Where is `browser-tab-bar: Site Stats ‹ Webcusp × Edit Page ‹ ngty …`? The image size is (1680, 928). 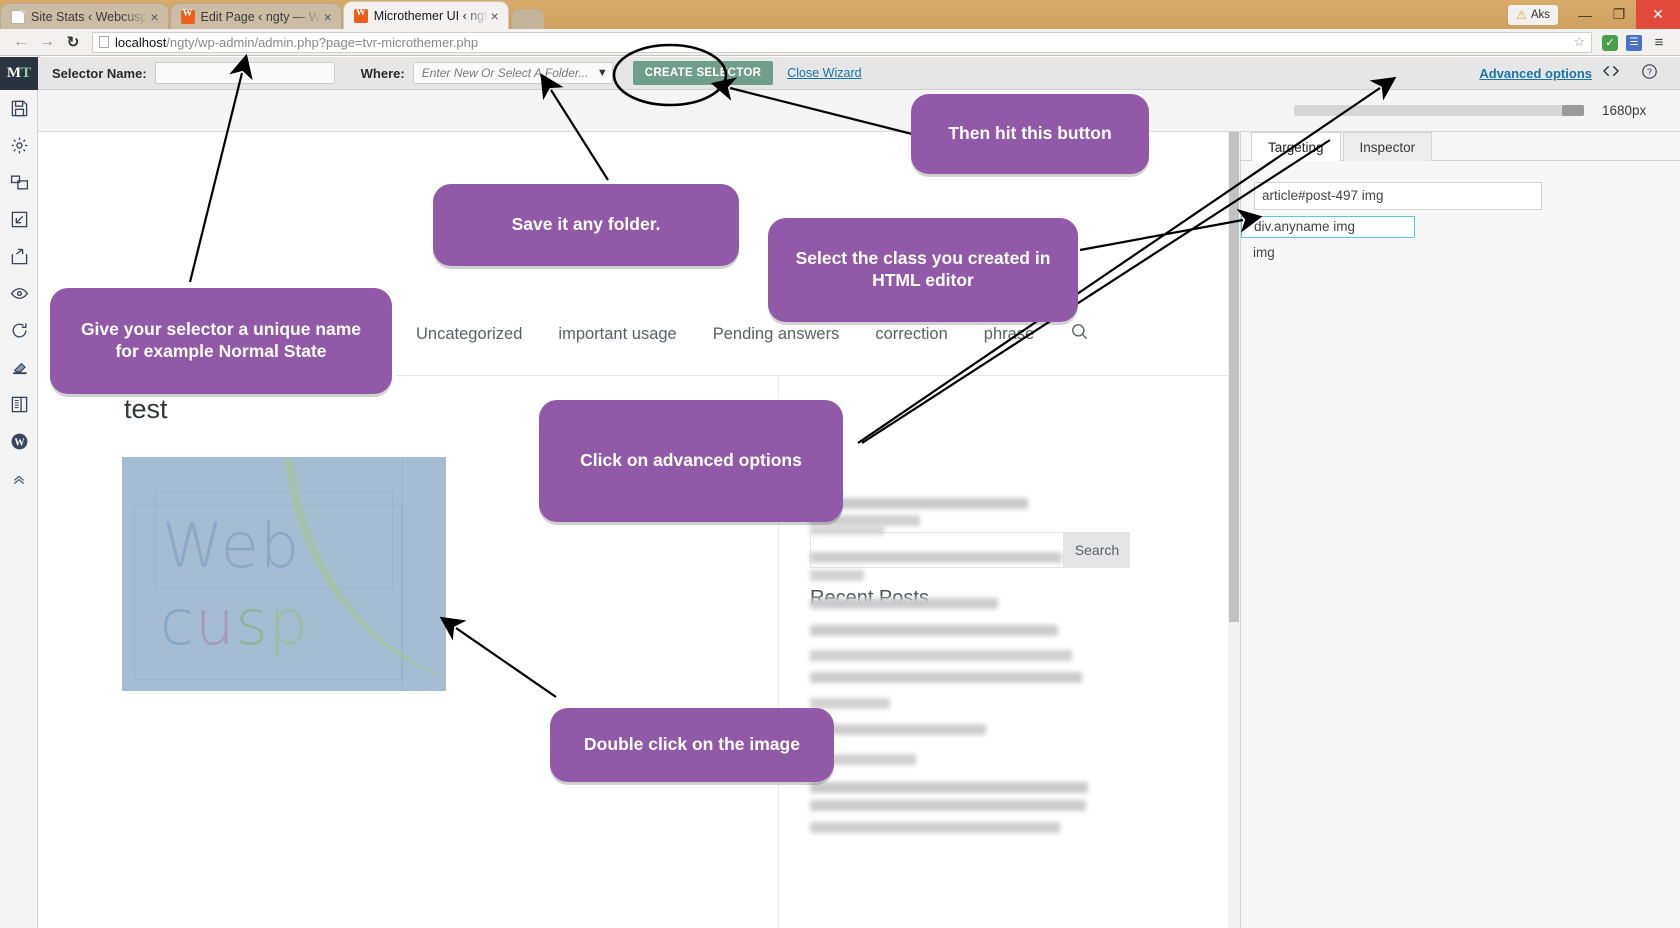
browser-tab-bar: Site Stats ‹ Webcusp × Edit Page ‹ ngty … is located at coordinates (840, 14).